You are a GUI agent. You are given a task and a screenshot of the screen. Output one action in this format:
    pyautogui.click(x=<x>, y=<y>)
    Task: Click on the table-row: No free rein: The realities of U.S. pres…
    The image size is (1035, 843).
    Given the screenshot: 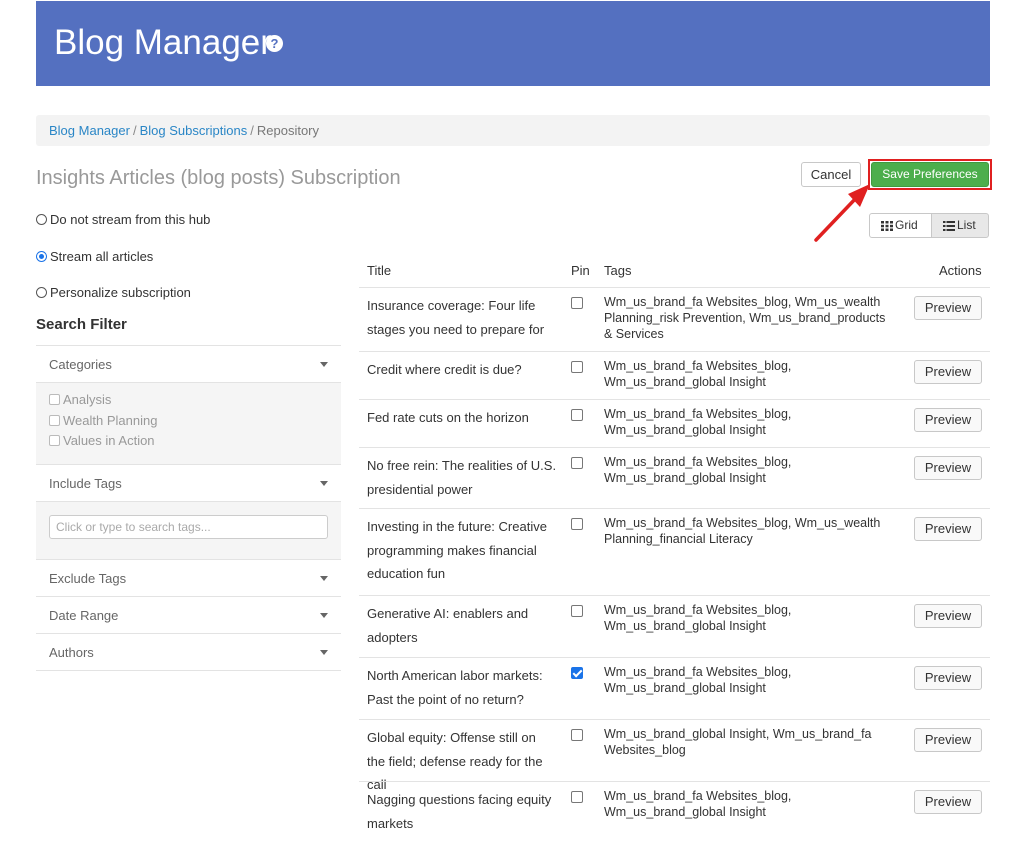 What is the action you would take?
    pyautogui.click(x=674, y=477)
    